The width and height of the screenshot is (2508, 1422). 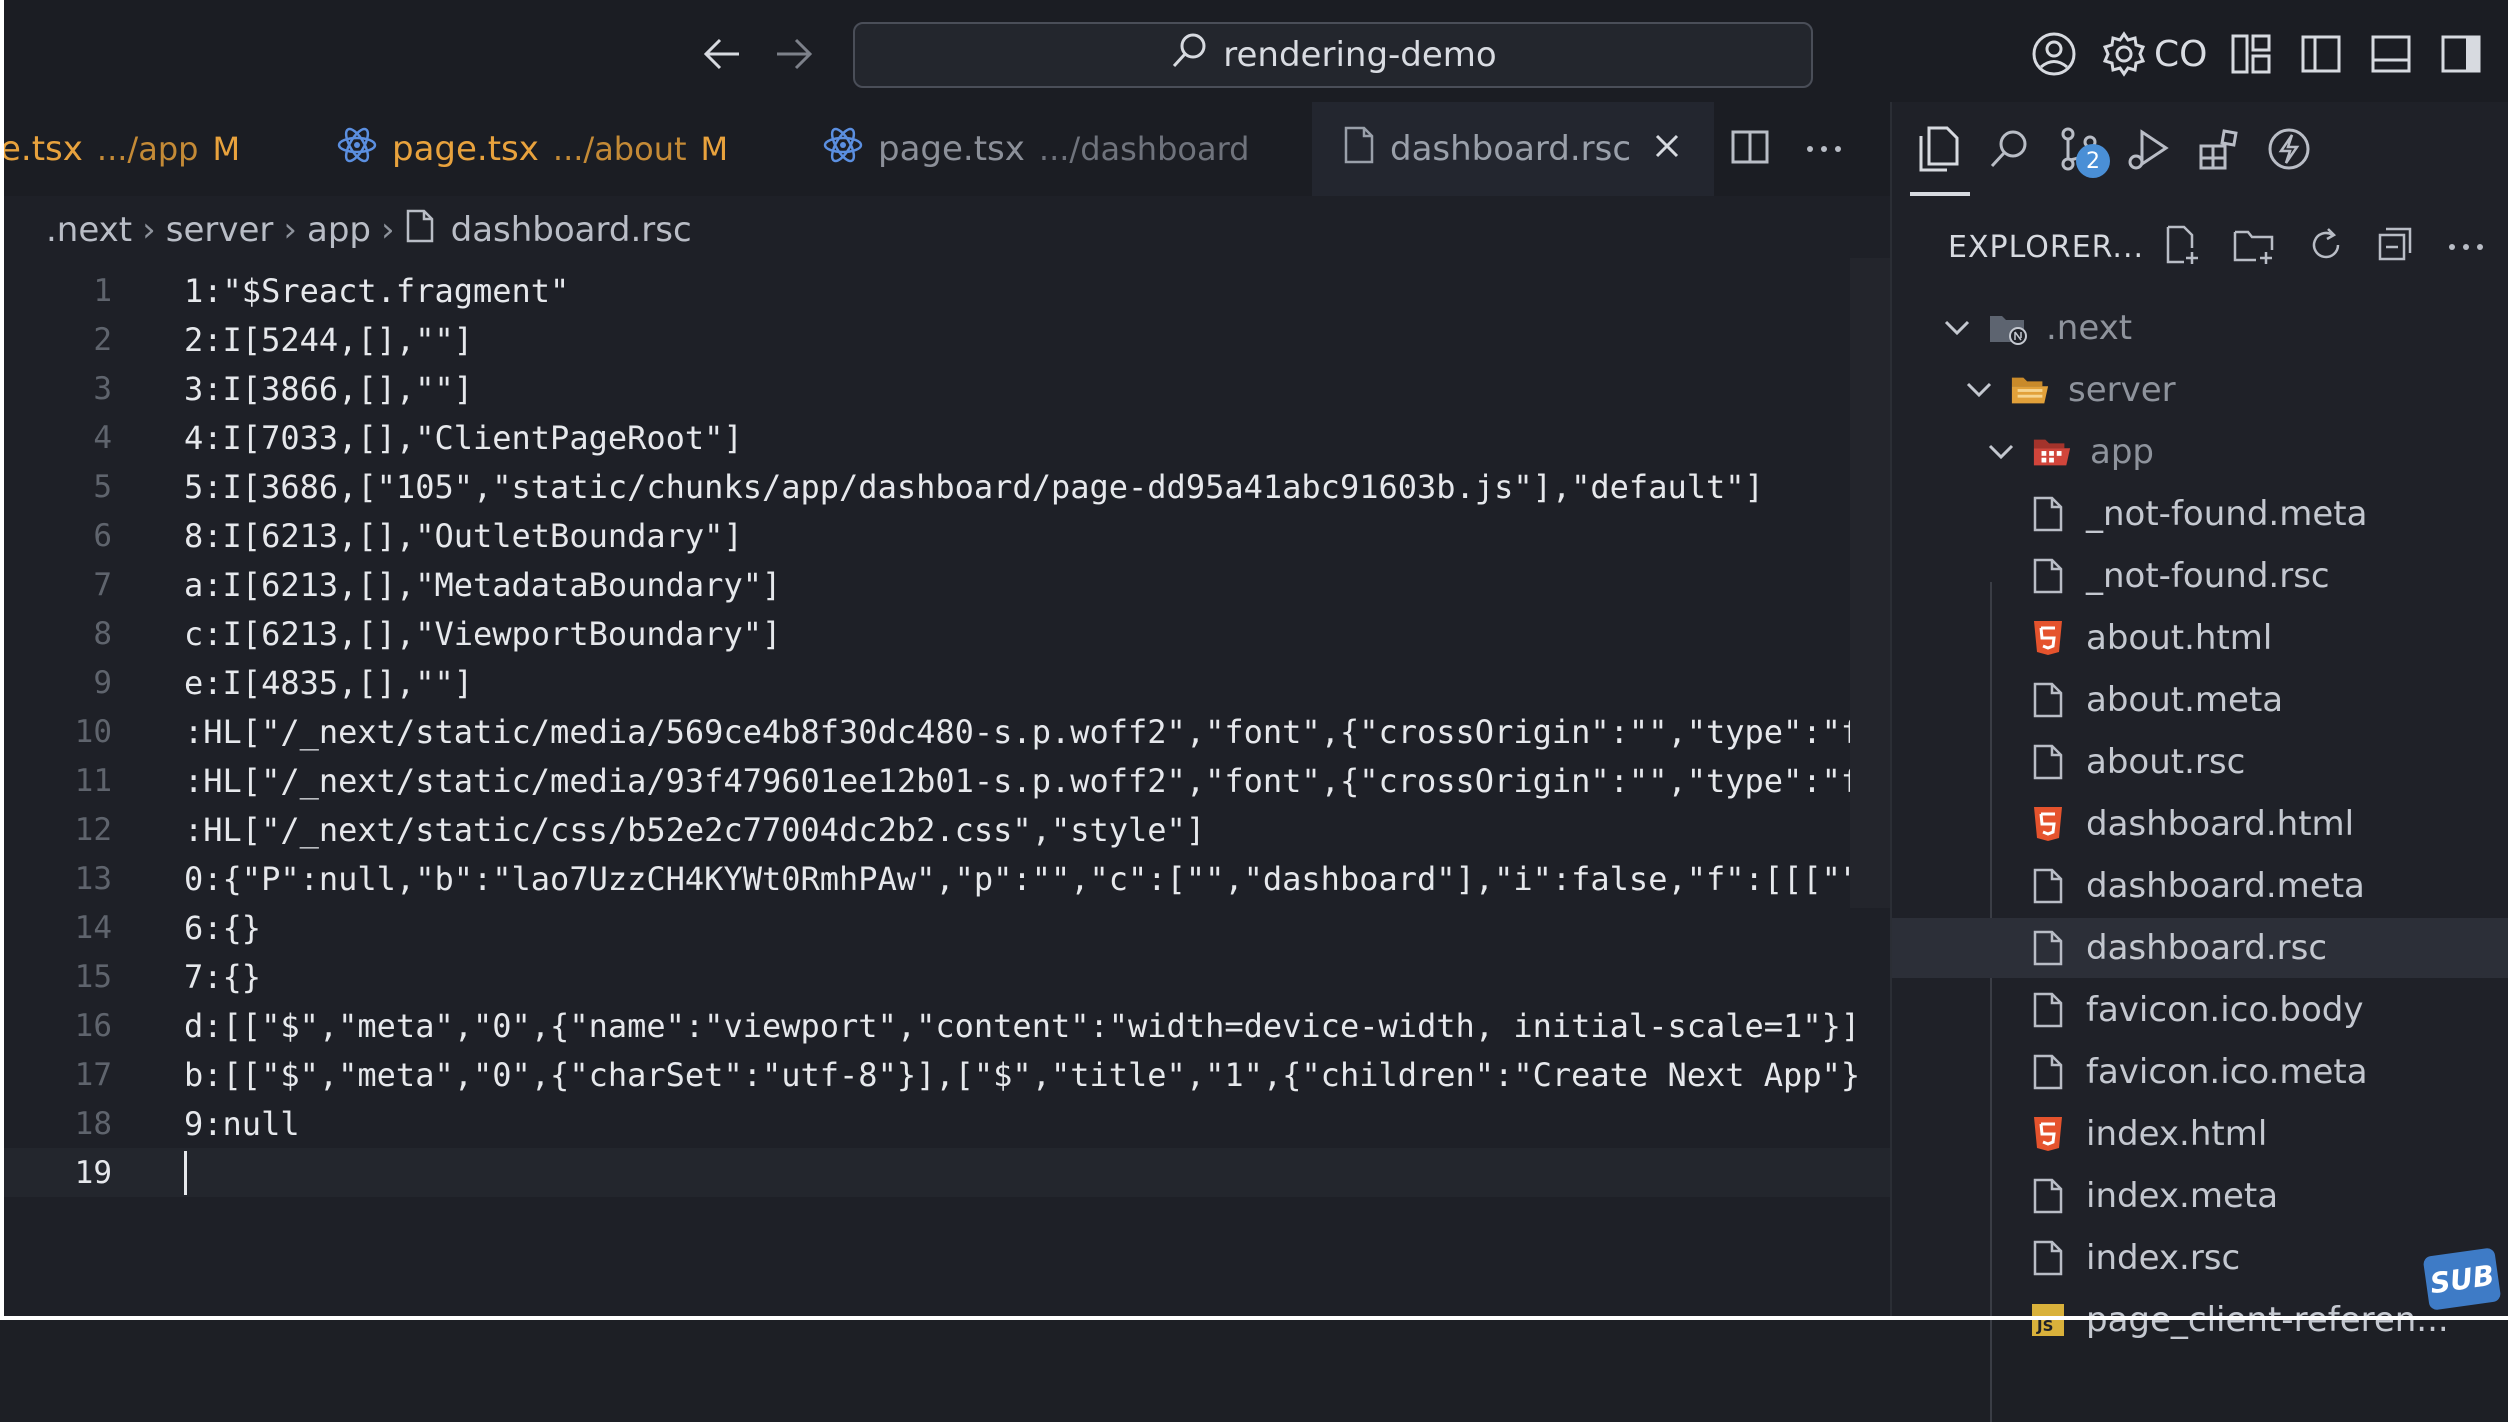 What do you see at coordinates (2200, 514) in the screenshot?
I see `tree-item: _not-found.meta` at bounding box center [2200, 514].